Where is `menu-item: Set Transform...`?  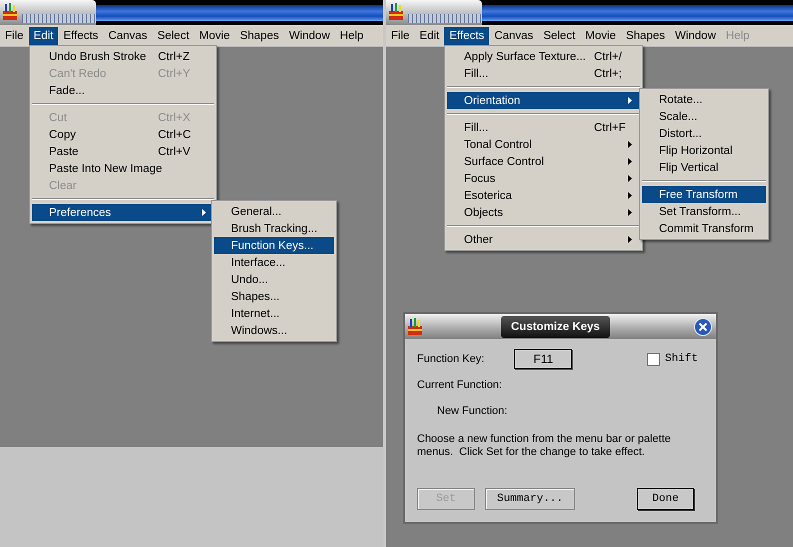
menu-item: Set Transform... is located at coordinates (704, 211).